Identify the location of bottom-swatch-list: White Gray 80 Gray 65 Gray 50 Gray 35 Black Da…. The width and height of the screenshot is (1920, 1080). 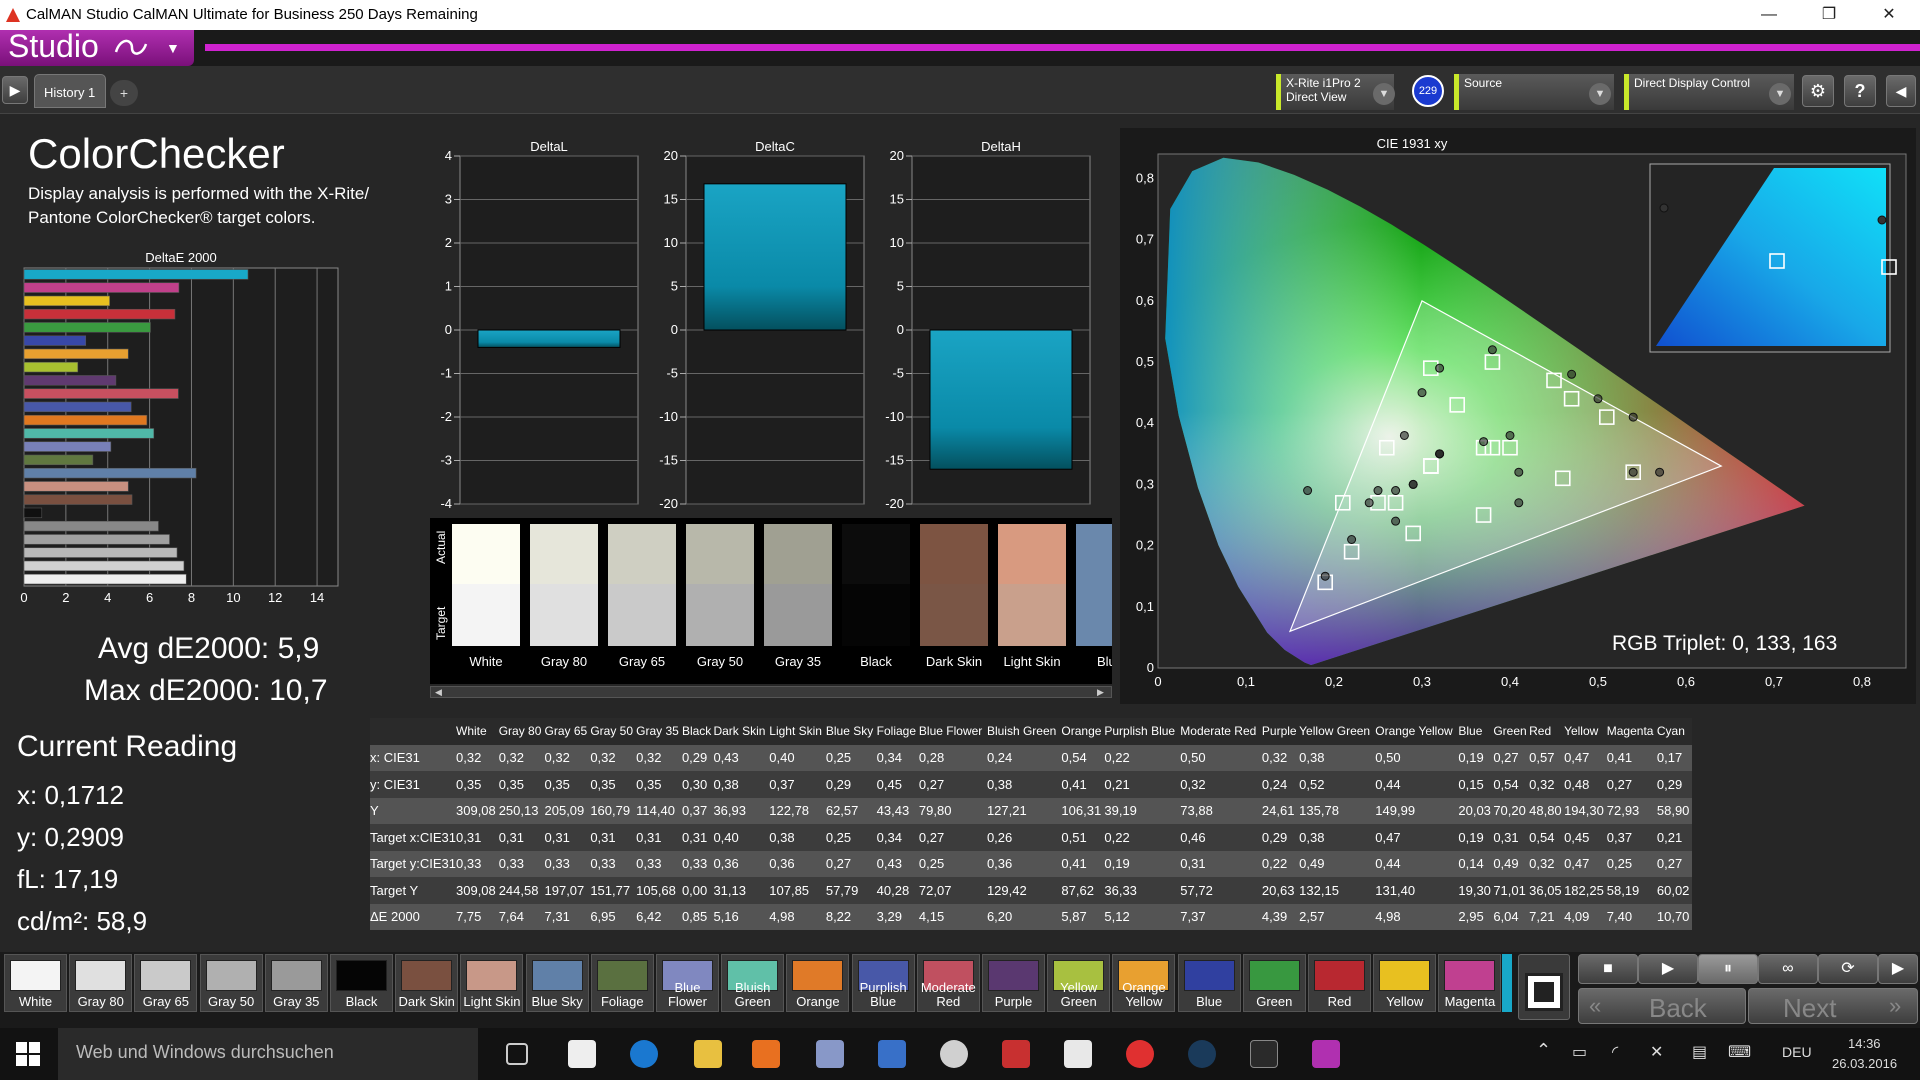
(753, 990).